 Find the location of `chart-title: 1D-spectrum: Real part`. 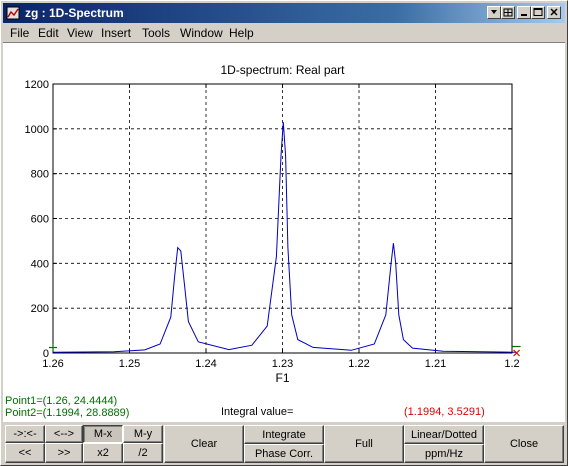

chart-title: 1D-spectrum: Real part is located at coordinates (282, 70).